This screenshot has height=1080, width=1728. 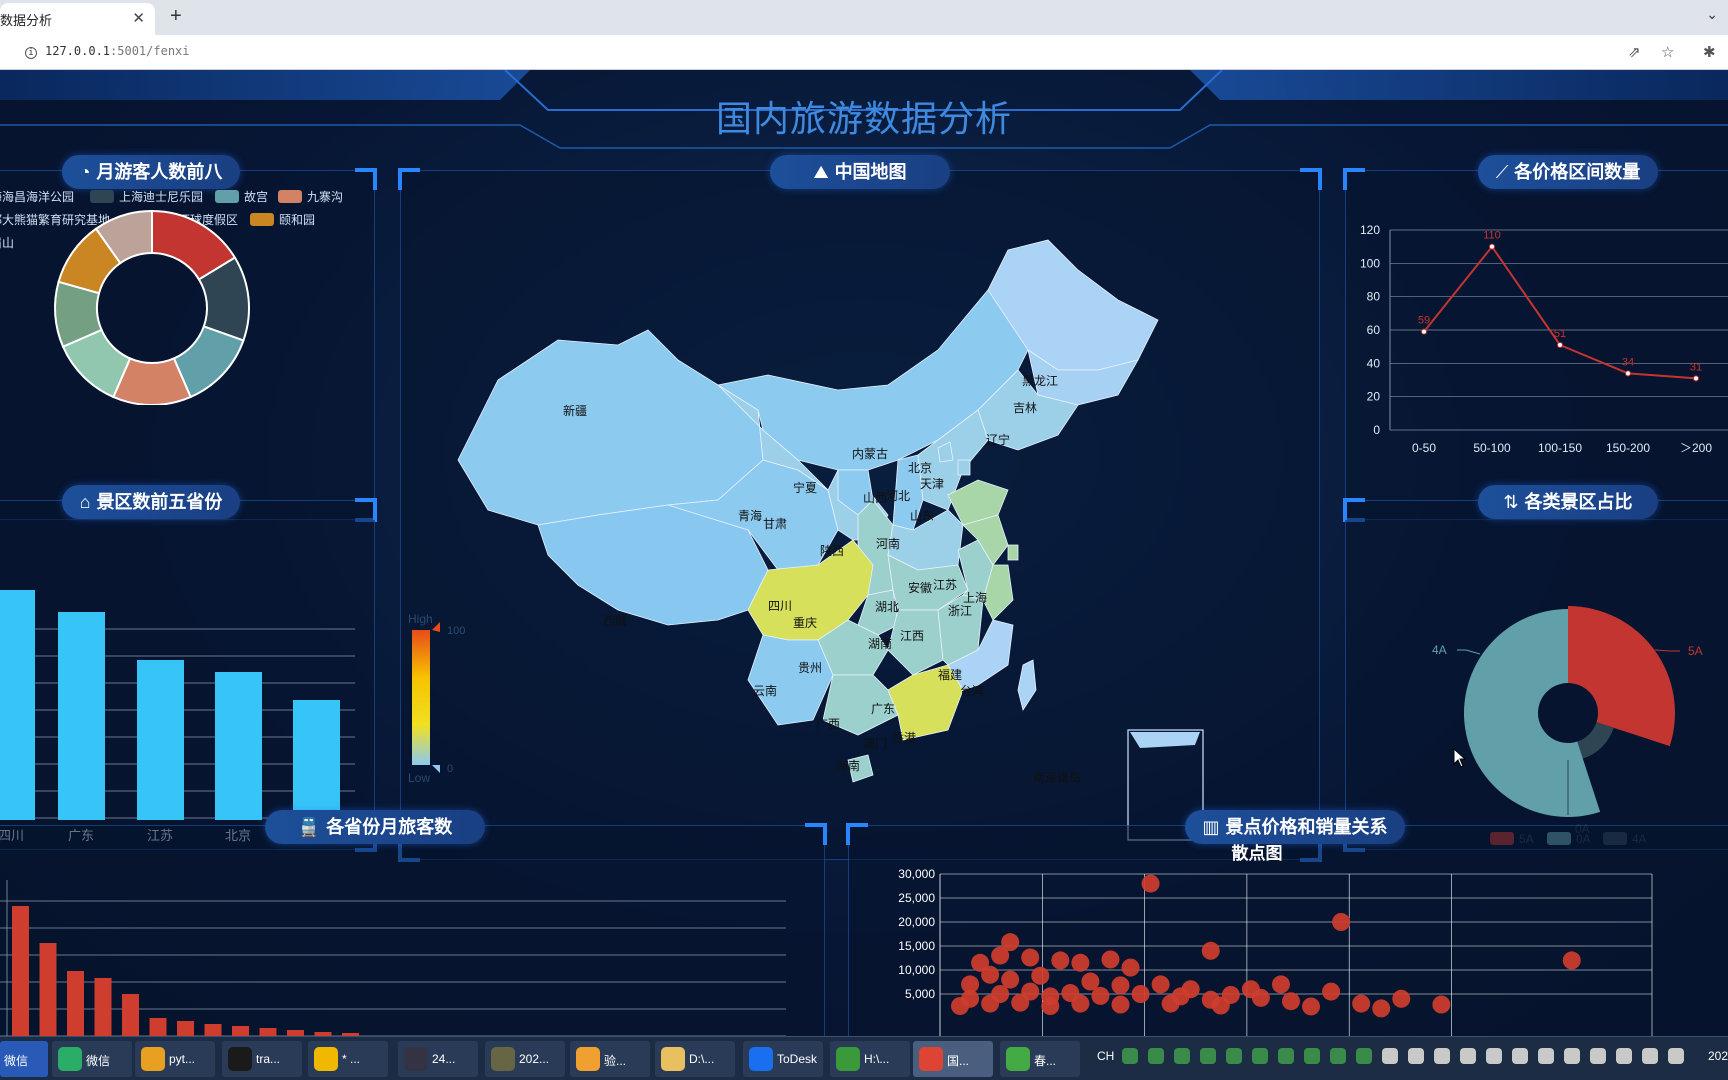 I want to click on x-tick-label: 0-50, so click(x=1424, y=448).